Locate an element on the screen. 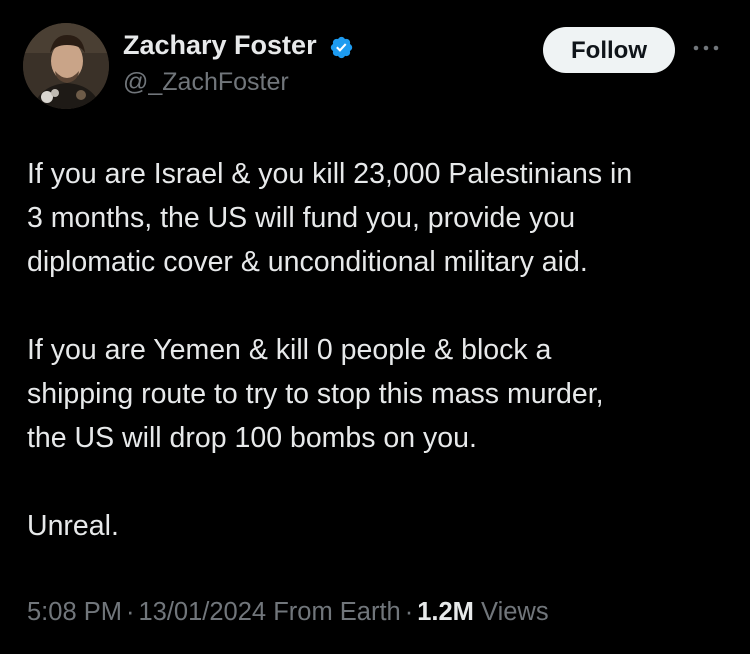 This screenshot has height=654, width=750. author-handle: @_ZachFoster is located at coordinates (206, 82).